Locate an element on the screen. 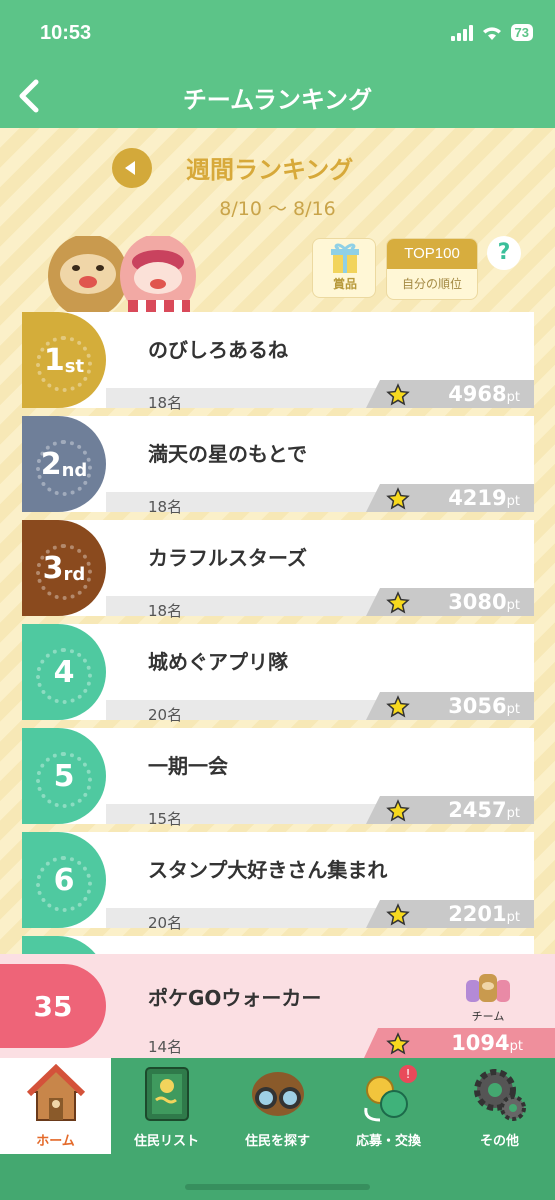 This screenshot has width=555, height=1200. rank-badge: 1st is located at coordinates (64, 360).